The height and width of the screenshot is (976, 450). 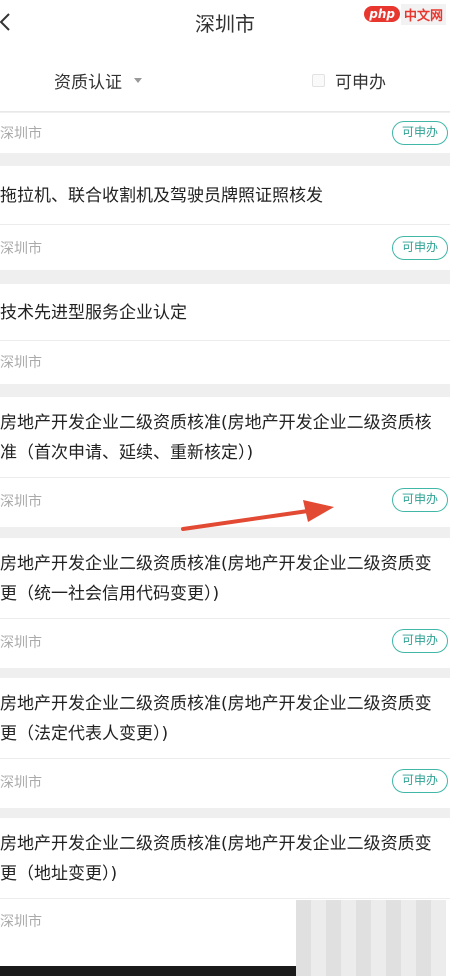 What do you see at coordinates (423, 14) in the screenshot?
I see `watermark-site: 中文网` at bounding box center [423, 14].